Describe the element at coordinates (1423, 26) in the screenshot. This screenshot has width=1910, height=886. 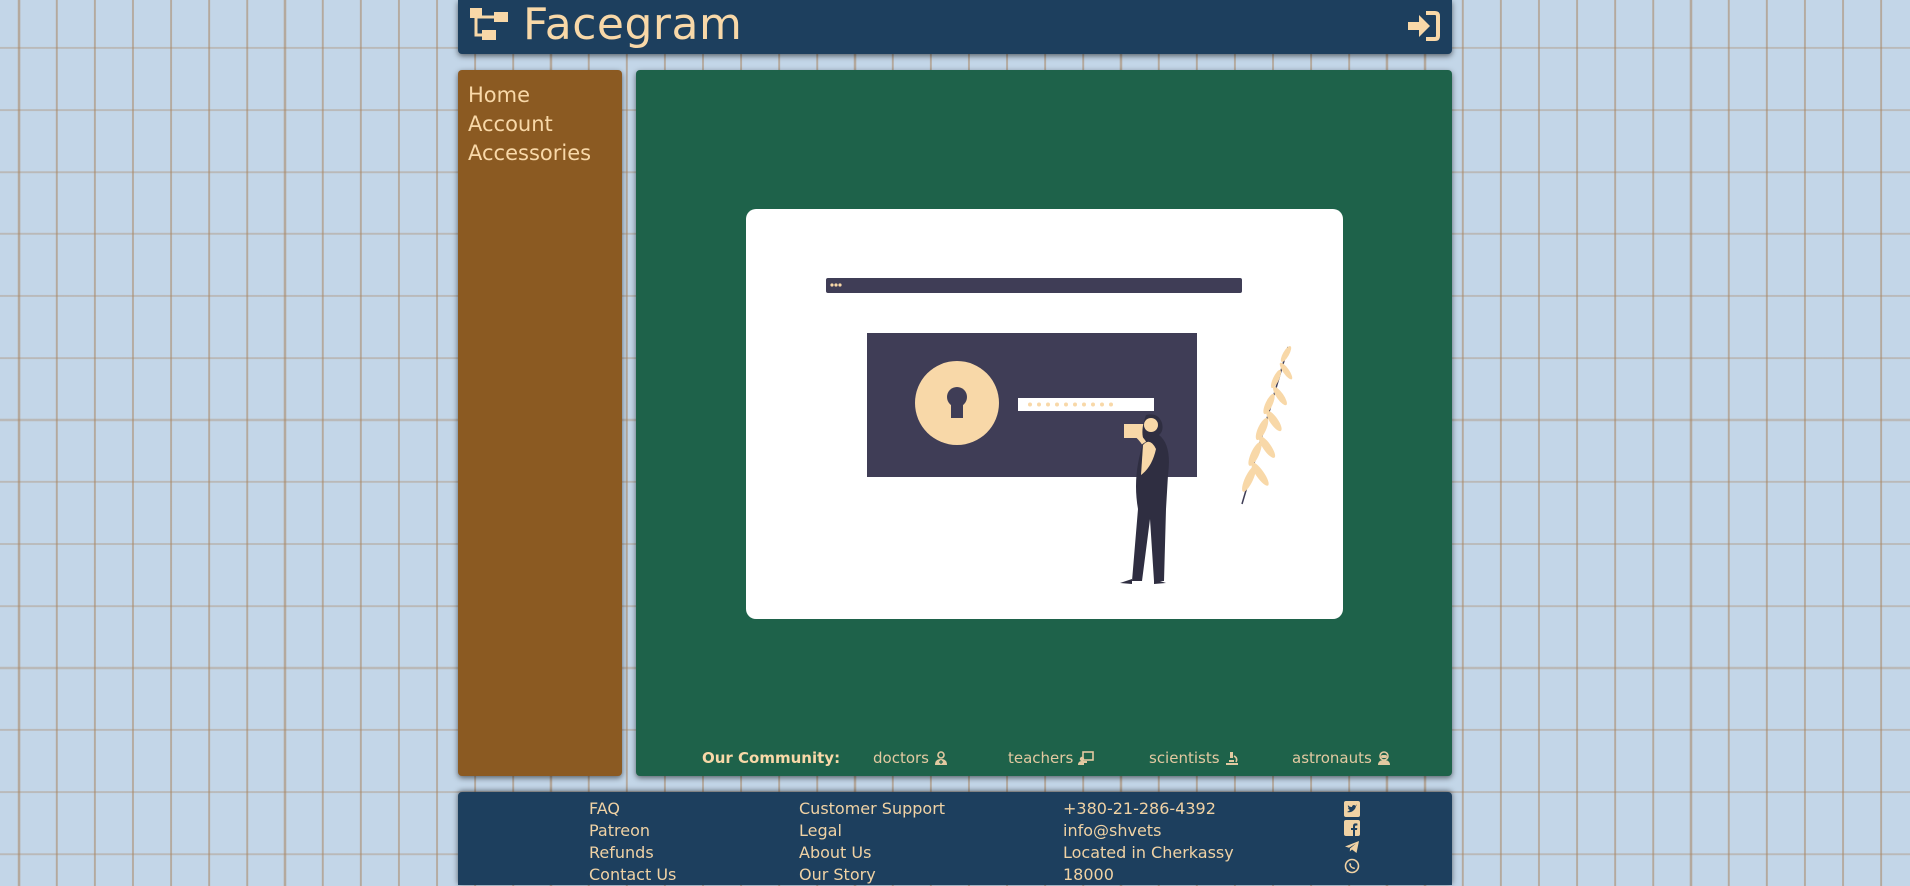
I see `sign-in-icon` at that location.